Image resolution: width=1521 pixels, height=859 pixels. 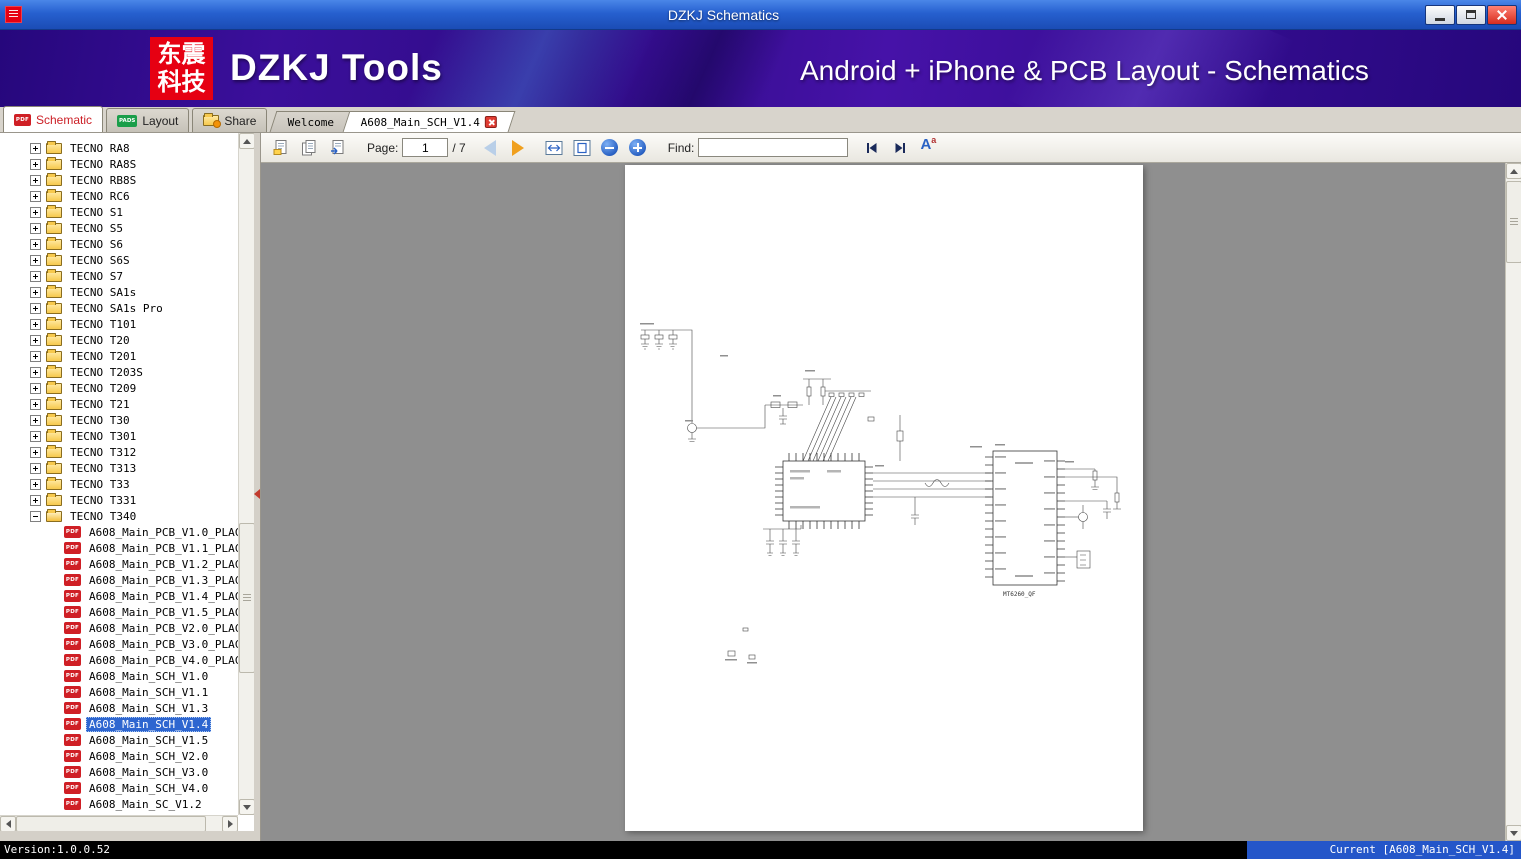 What do you see at coordinates (53, 119) in the screenshot?
I see `tab-schematic: PDF Schematic` at bounding box center [53, 119].